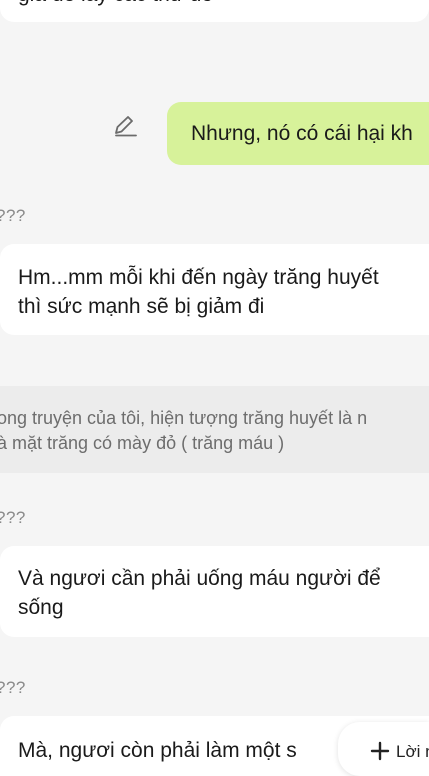  What do you see at coordinates (412, 751) in the screenshot?
I see `reply-button-label: Lời n` at bounding box center [412, 751].